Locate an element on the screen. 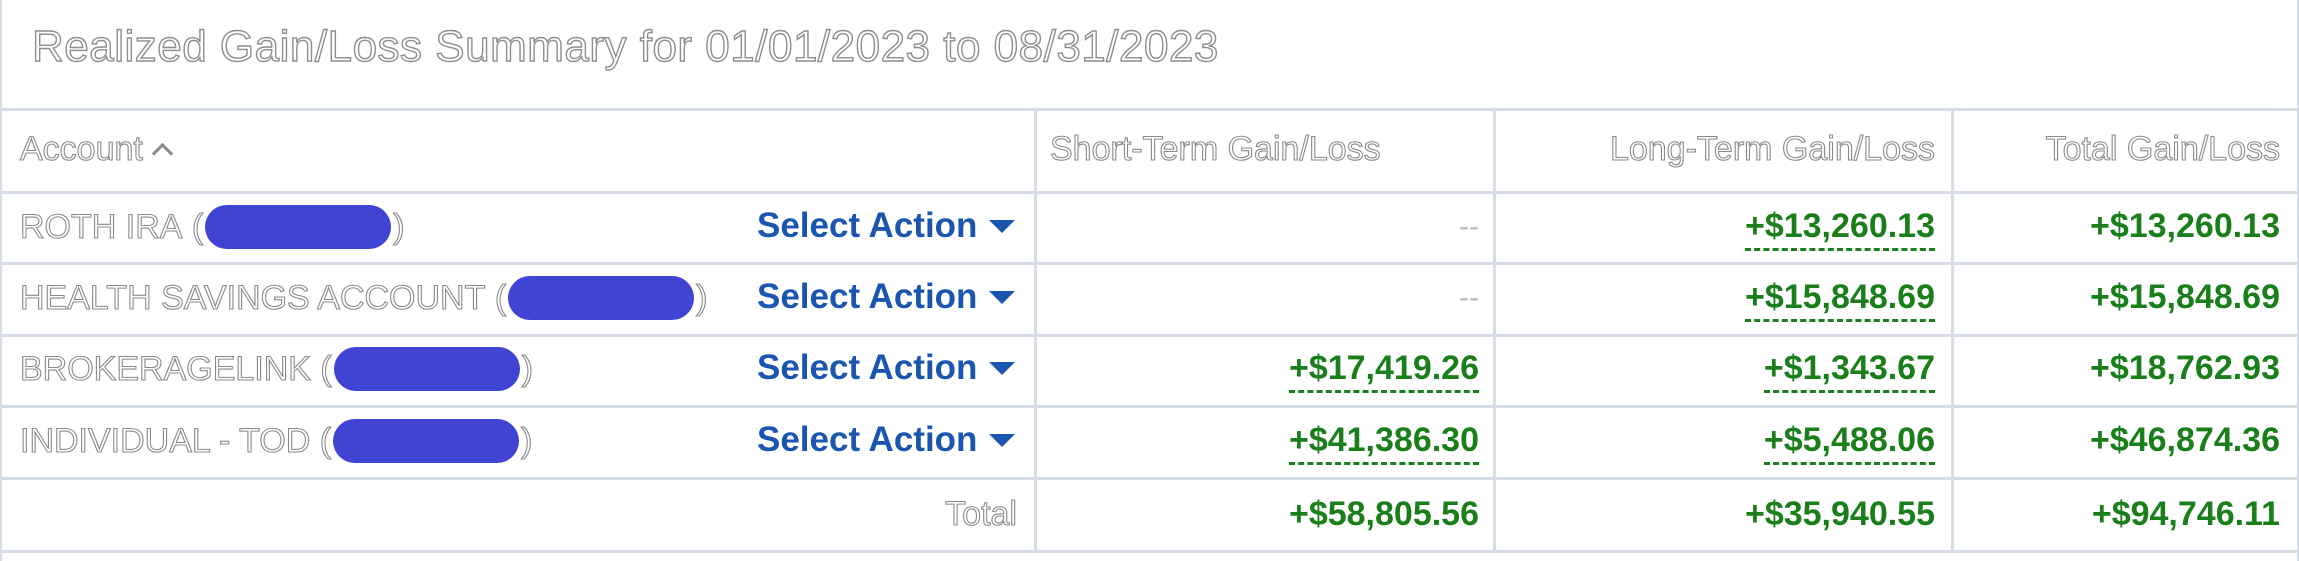  column-header-account: Account is located at coordinates (96, 149).